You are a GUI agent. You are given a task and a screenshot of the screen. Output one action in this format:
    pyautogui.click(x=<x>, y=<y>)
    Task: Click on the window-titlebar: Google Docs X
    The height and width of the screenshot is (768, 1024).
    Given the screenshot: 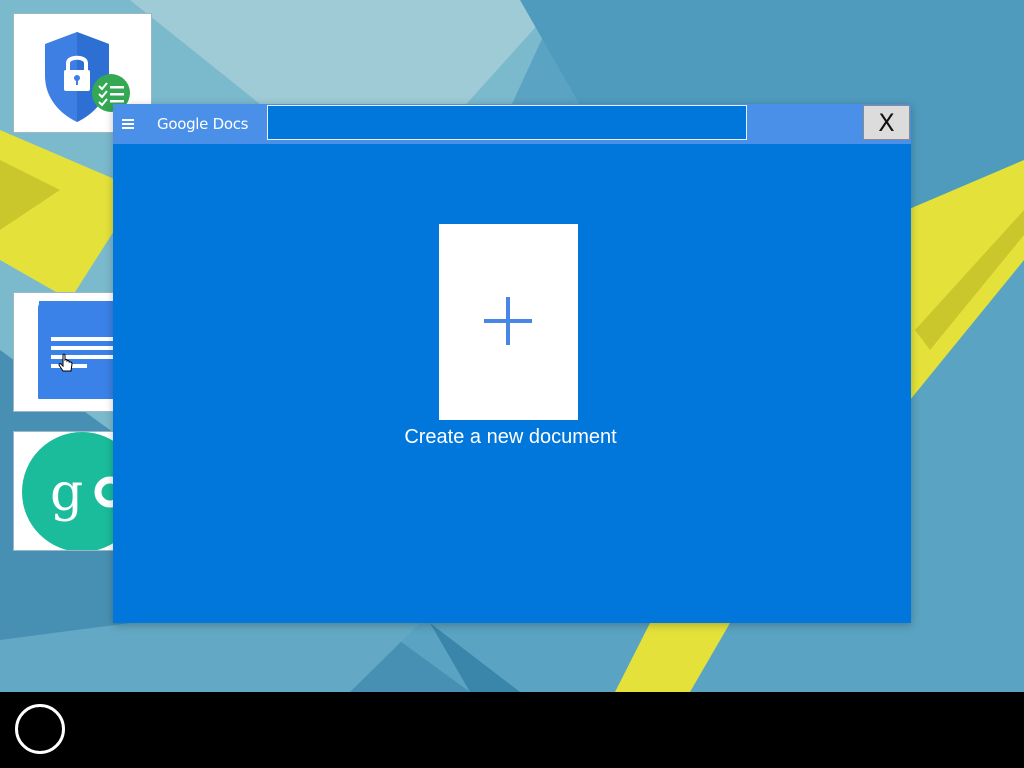 What is the action you would take?
    pyautogui.click(x=512, y=124)
    